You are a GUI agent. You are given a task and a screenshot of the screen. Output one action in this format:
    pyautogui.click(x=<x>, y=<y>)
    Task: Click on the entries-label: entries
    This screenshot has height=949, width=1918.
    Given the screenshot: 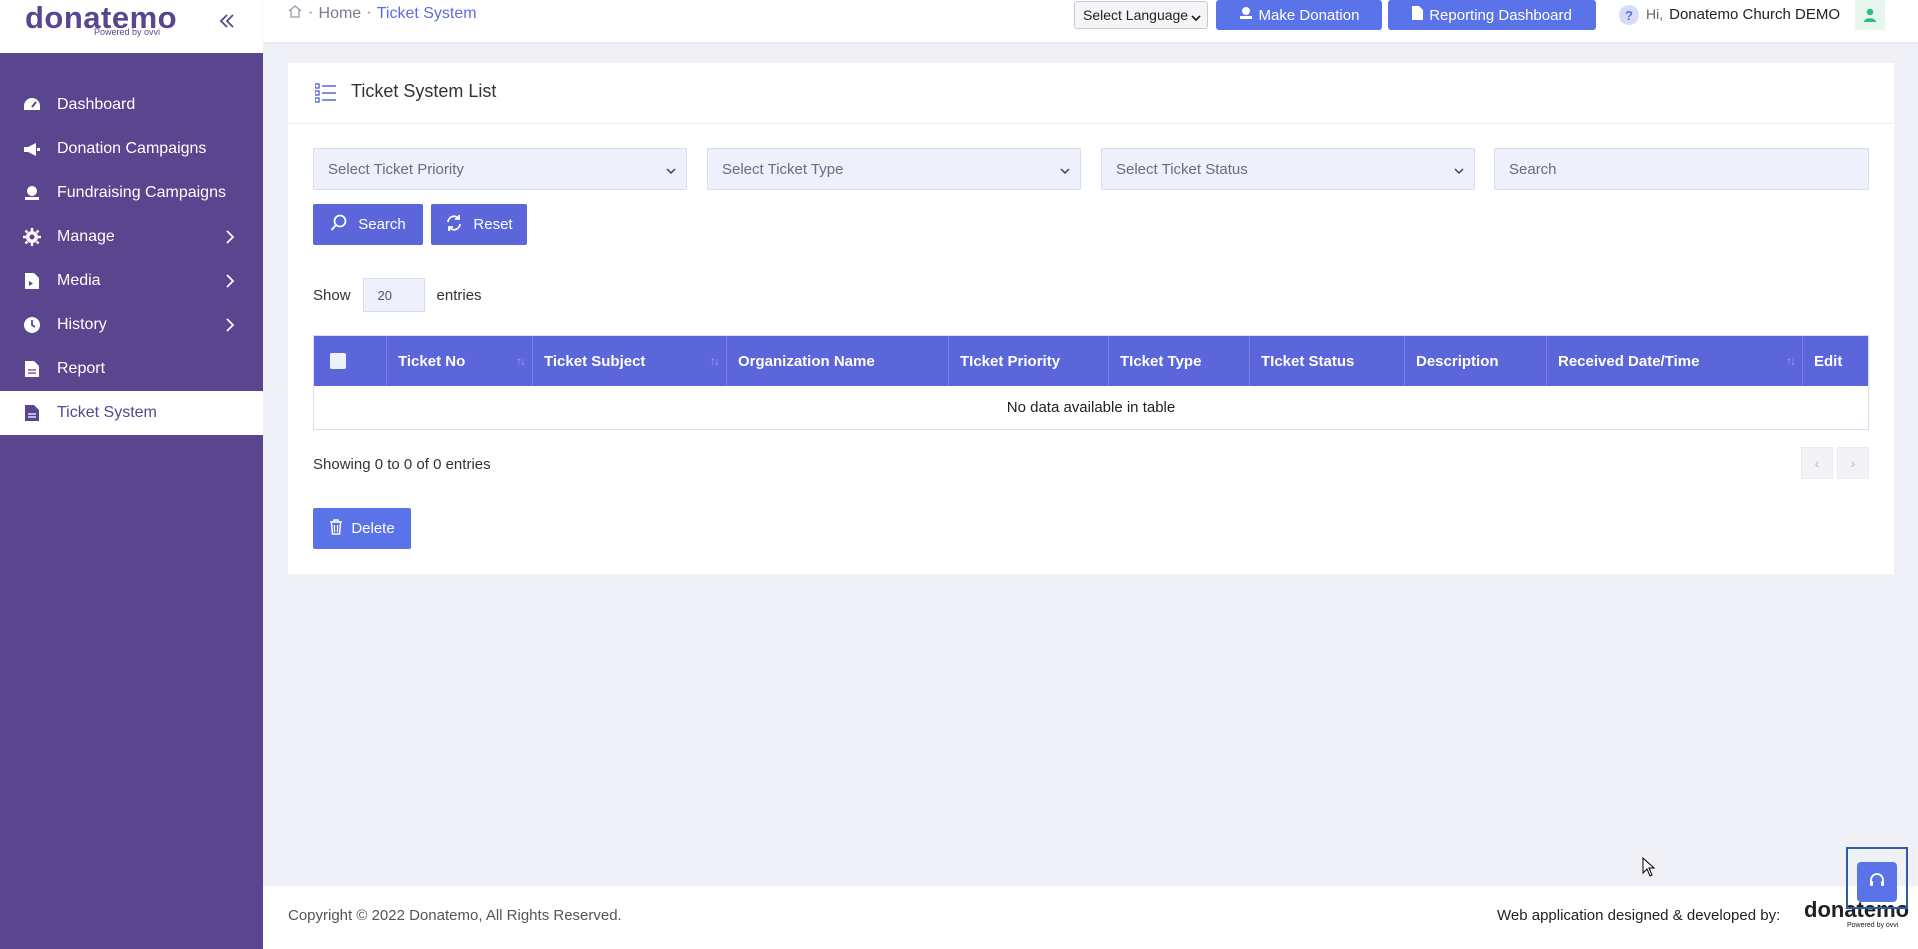 What is the action you would take?
    pyautogui.click(x=459, y=295)
    